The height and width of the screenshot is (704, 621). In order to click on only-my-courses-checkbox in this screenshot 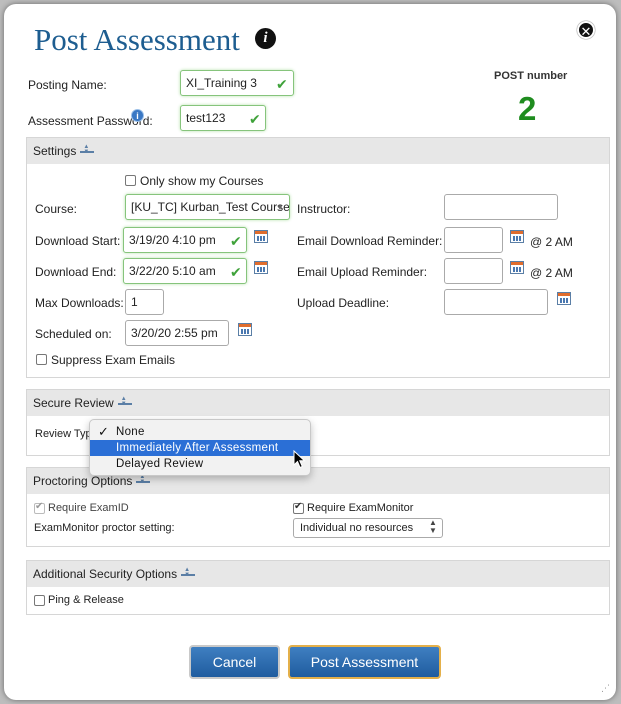, I will do `click(130, 180)`.